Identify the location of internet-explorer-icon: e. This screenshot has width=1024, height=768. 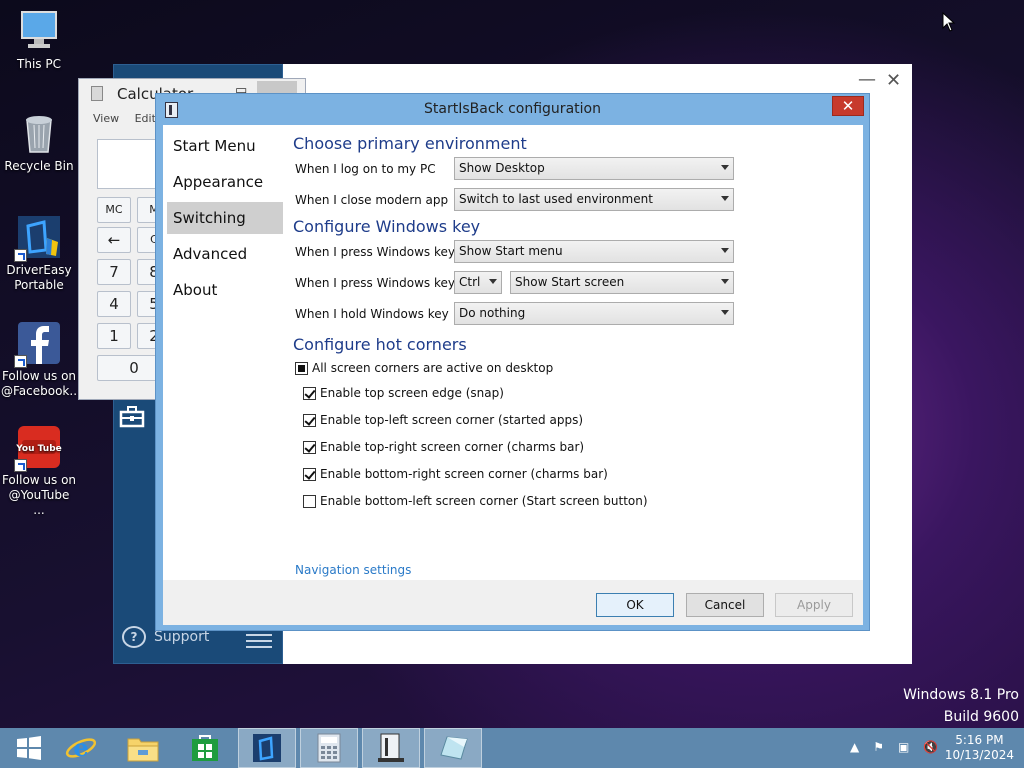
(81, 747).